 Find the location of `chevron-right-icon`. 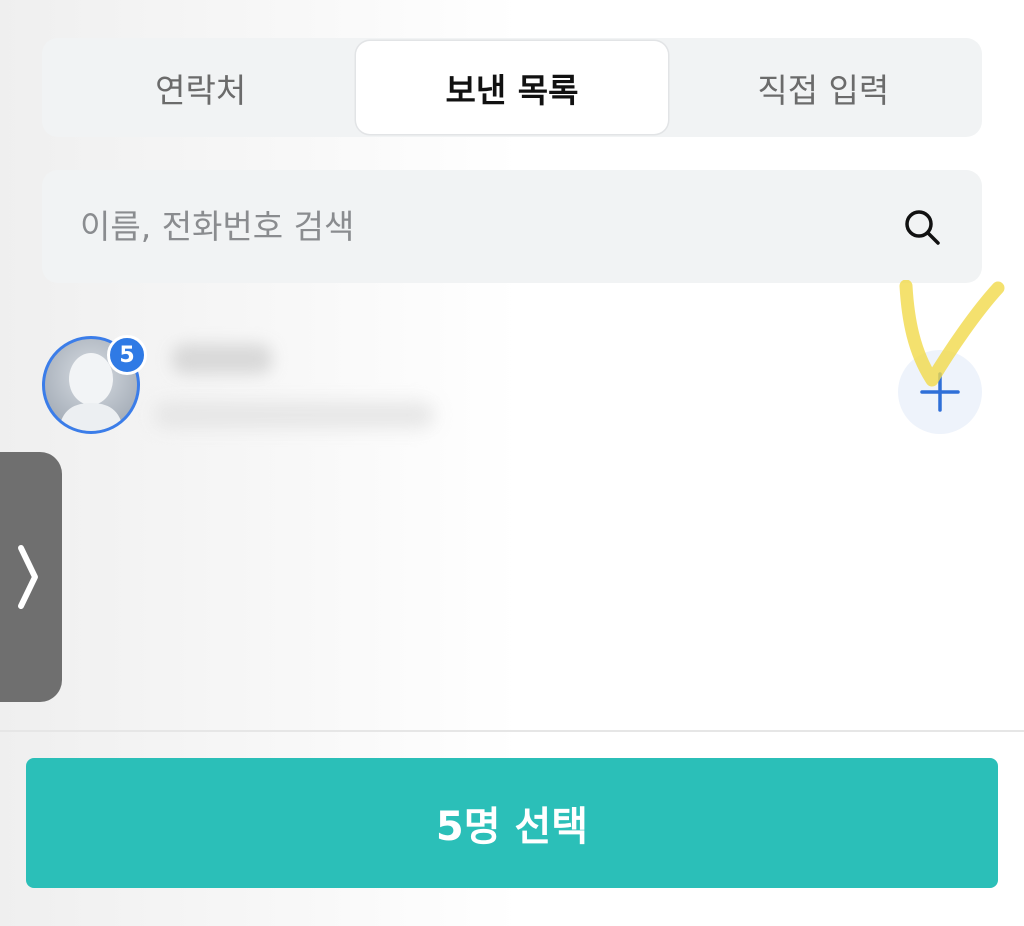

chevron-right-icon is located at coordinates (28, 577).